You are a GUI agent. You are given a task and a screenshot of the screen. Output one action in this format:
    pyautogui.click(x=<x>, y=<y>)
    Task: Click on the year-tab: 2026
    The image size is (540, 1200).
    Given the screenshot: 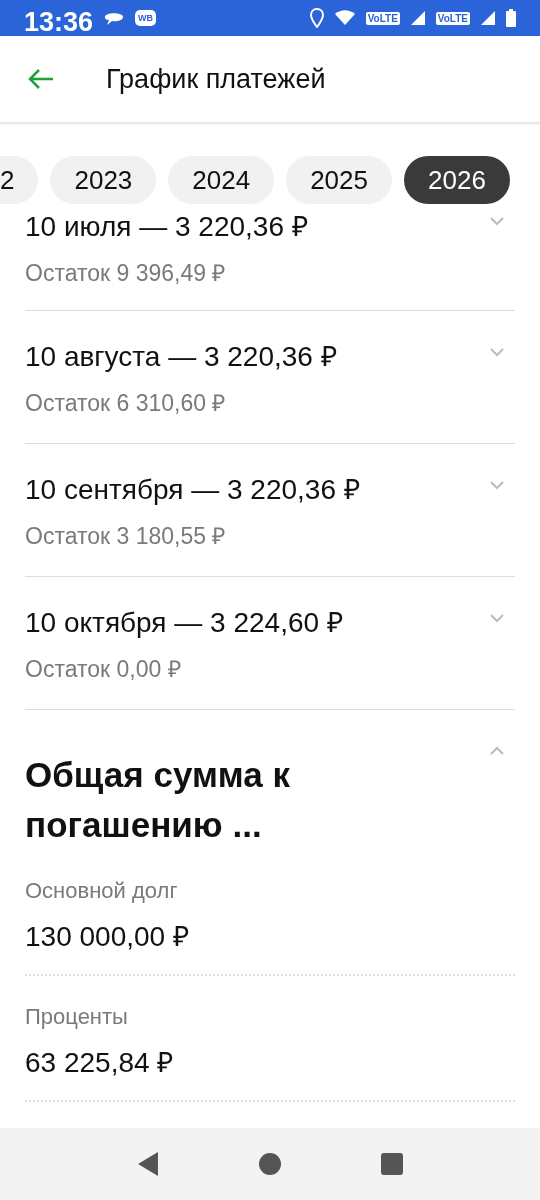 What is the action you would take?
    pyautogui.click(x=457, y=180)
    